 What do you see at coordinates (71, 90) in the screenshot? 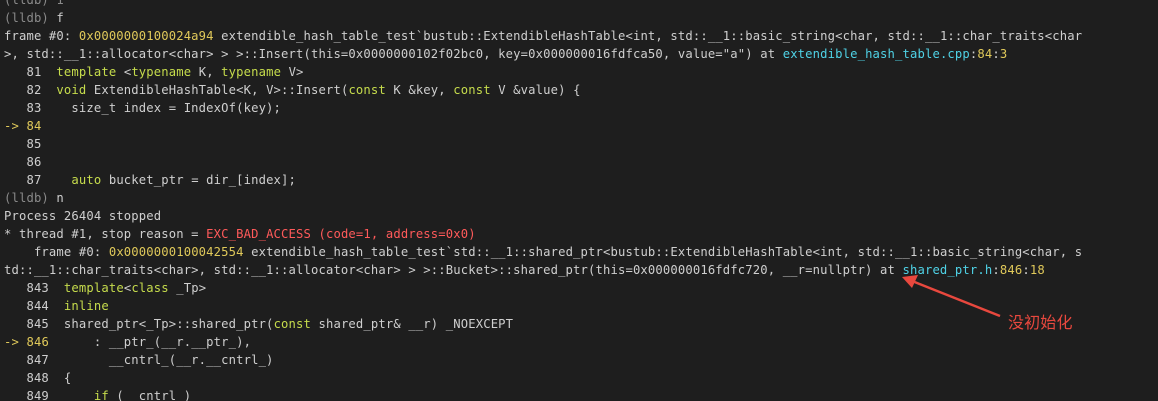
I see `text-segment: void` at bounding box center [71, 90].